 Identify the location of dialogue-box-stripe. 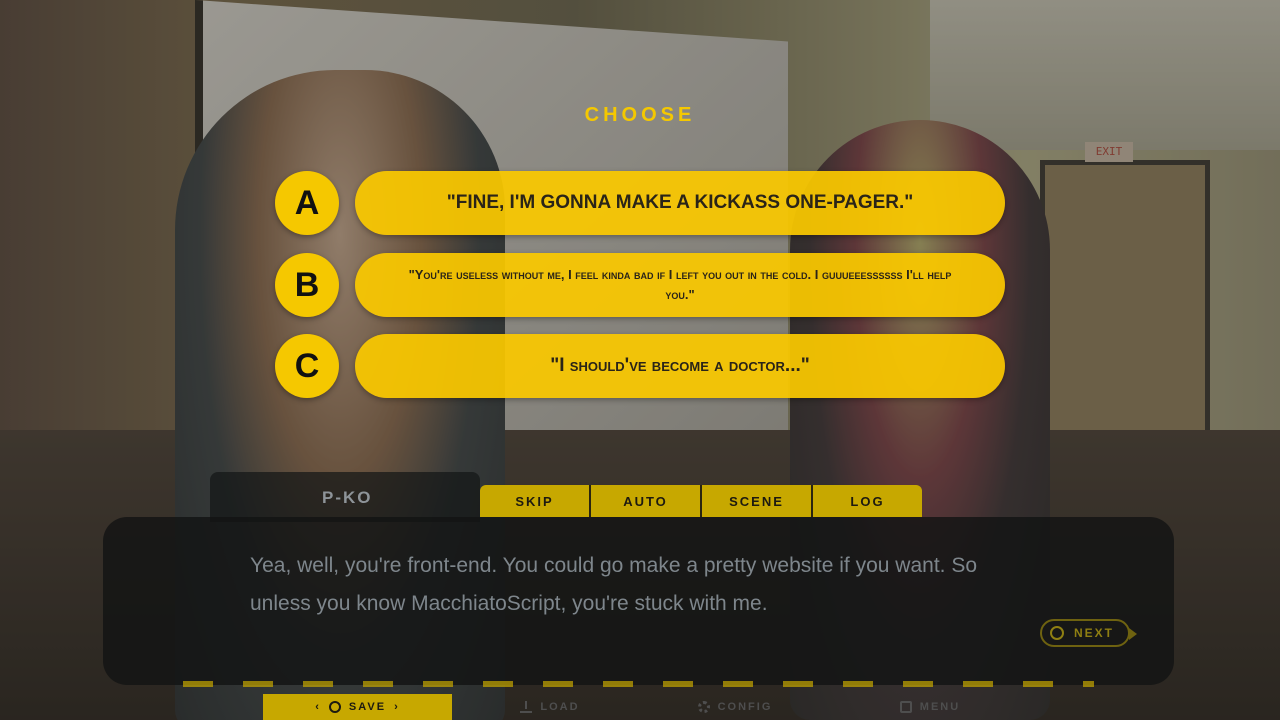
(638, 684).